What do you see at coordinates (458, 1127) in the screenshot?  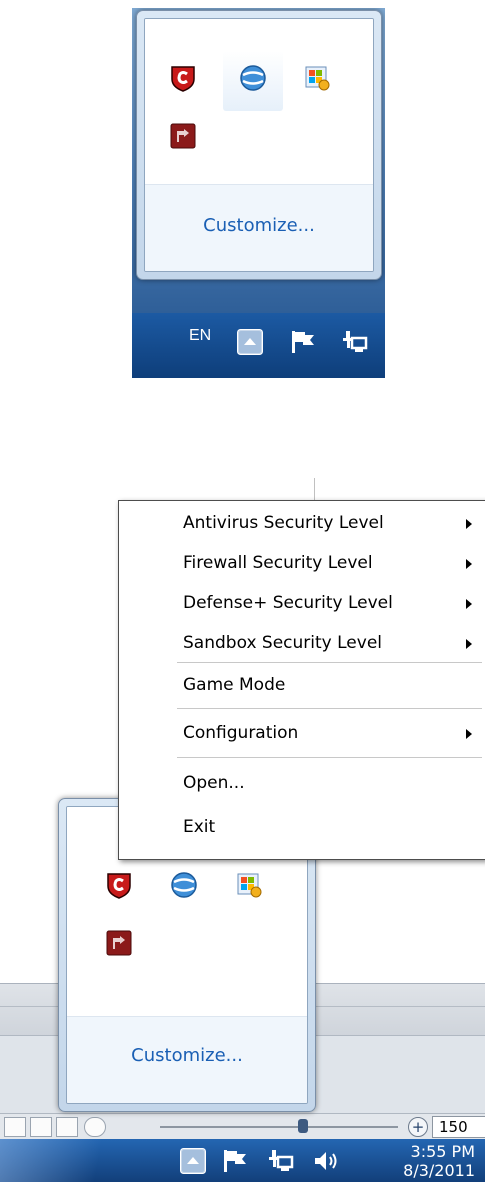 I see `zoom-level-field: 150` at bounding box center [458, 1127].